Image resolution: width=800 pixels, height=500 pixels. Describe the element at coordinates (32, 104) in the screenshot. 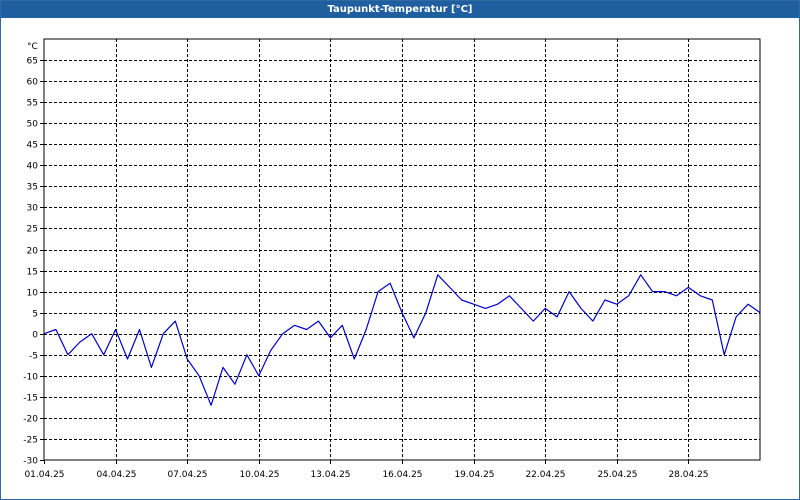

I see `y-tick-label: 55` at that location.